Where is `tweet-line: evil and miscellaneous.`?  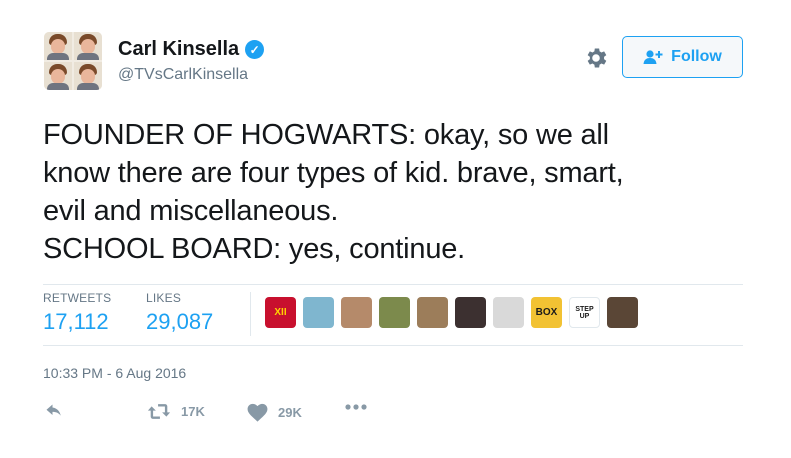
tweet-line: evil and miscellaneous. is located at coordinates (191, 211).